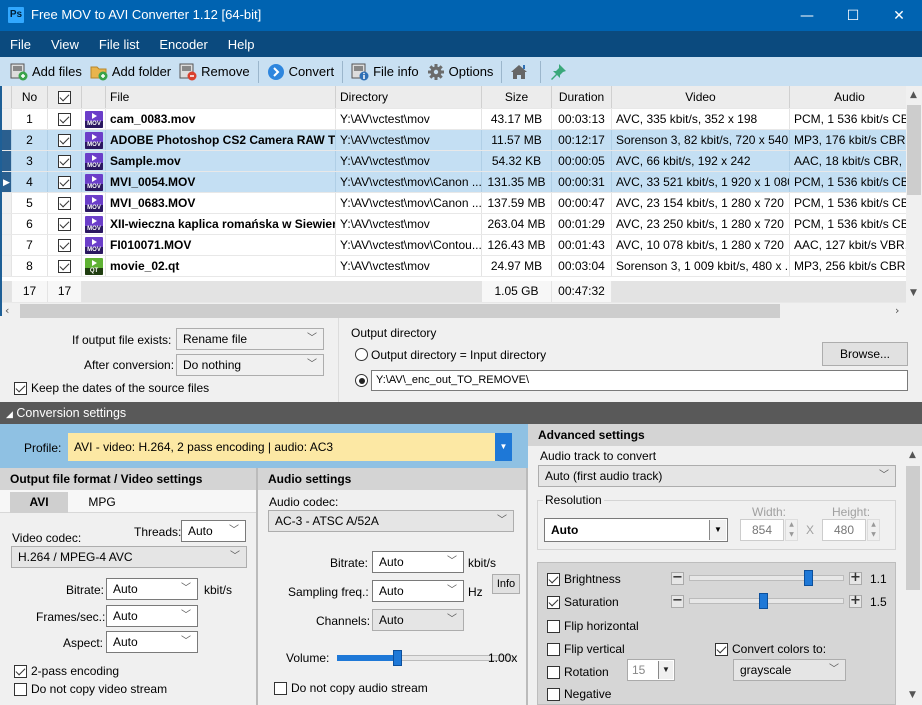 The height and width of the screenshot is (705, 922). What do you see at coordinates (553, 649) in the screenshot?
I see `flip-vertical-checkbox` at bounding box center [553, 649].